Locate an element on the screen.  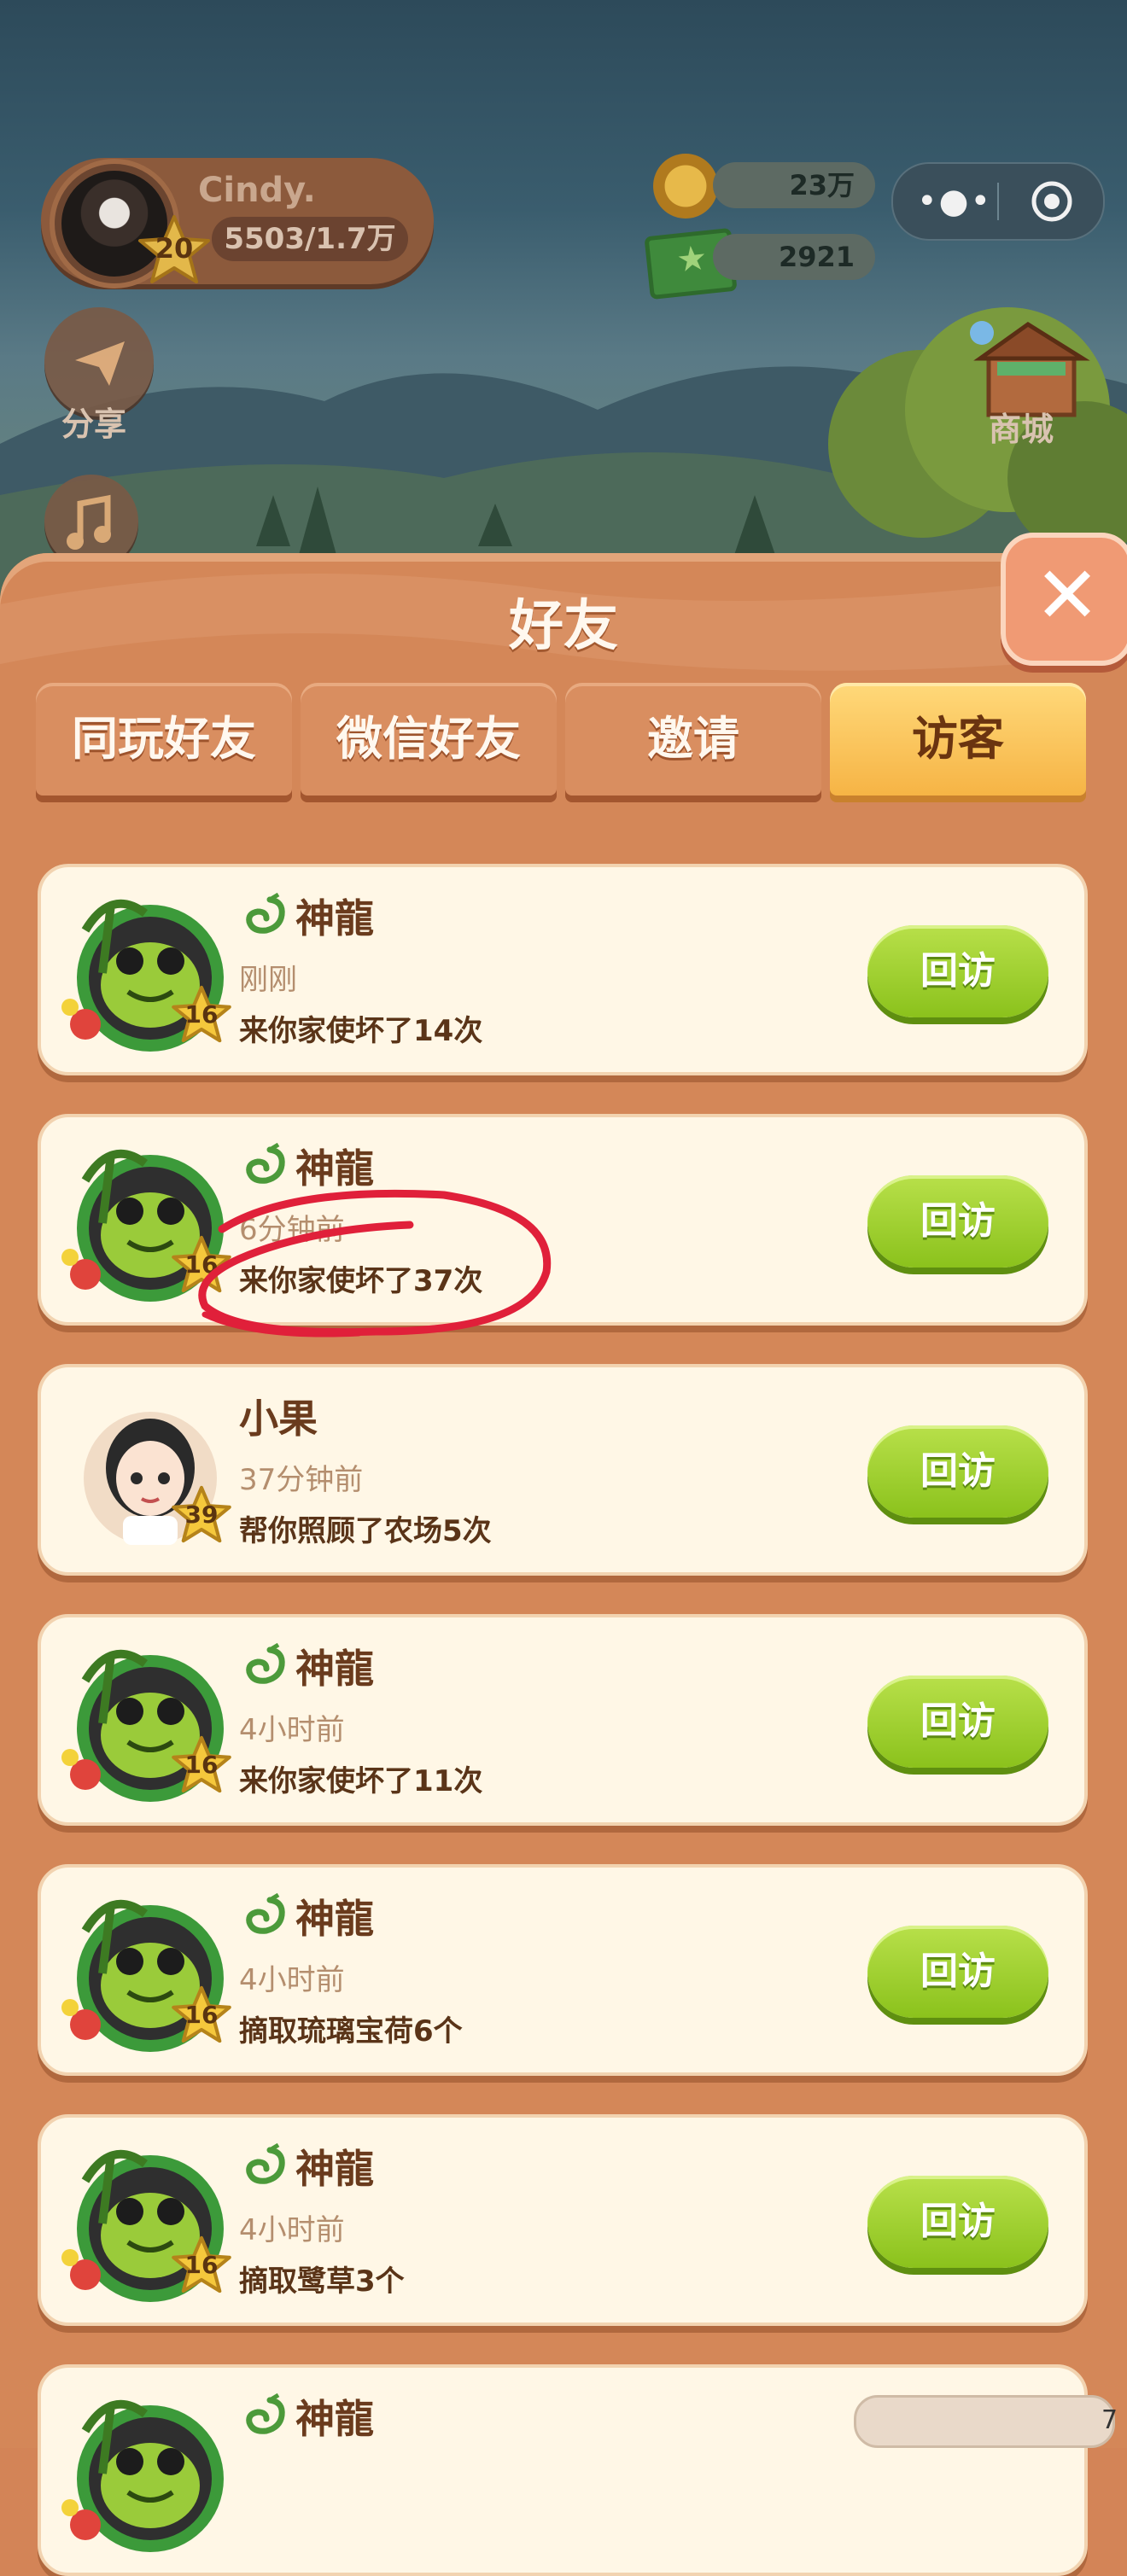
visitor-name: 小果 is located at coordinates (278, 1419).